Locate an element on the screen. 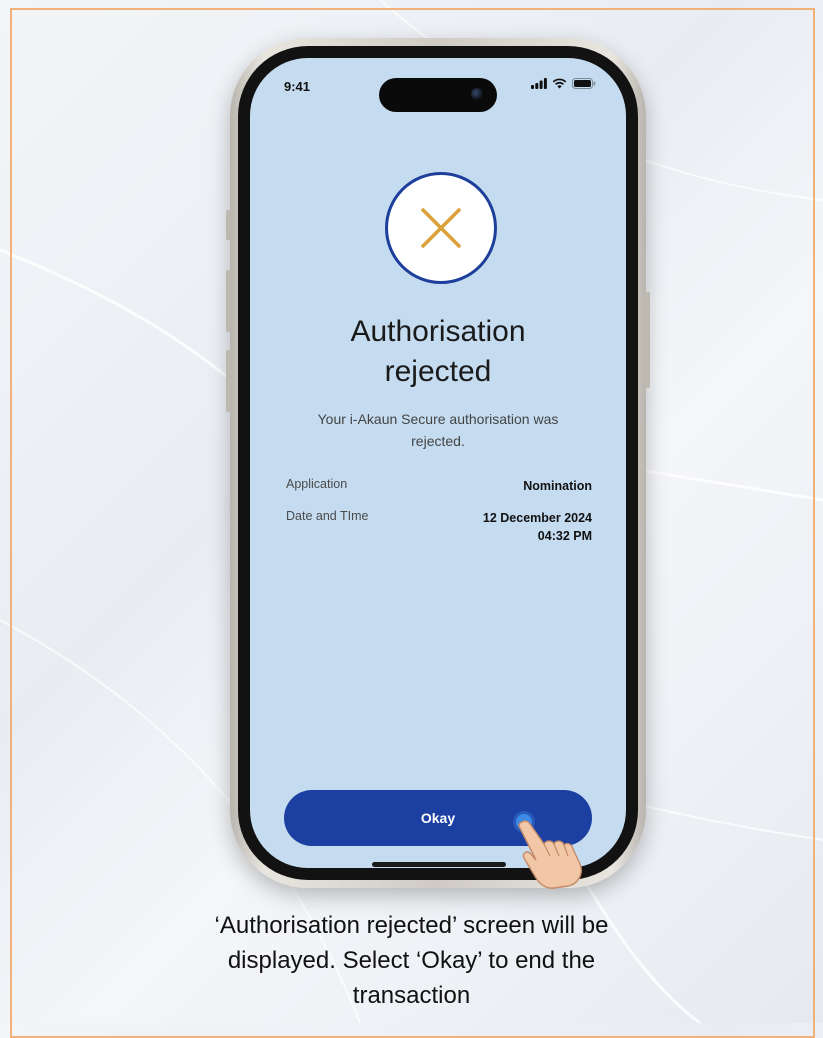 This screenshot has height=1038, width=823. detail-value-line-2: 04:32 PM is located at coordinates (564, 536).